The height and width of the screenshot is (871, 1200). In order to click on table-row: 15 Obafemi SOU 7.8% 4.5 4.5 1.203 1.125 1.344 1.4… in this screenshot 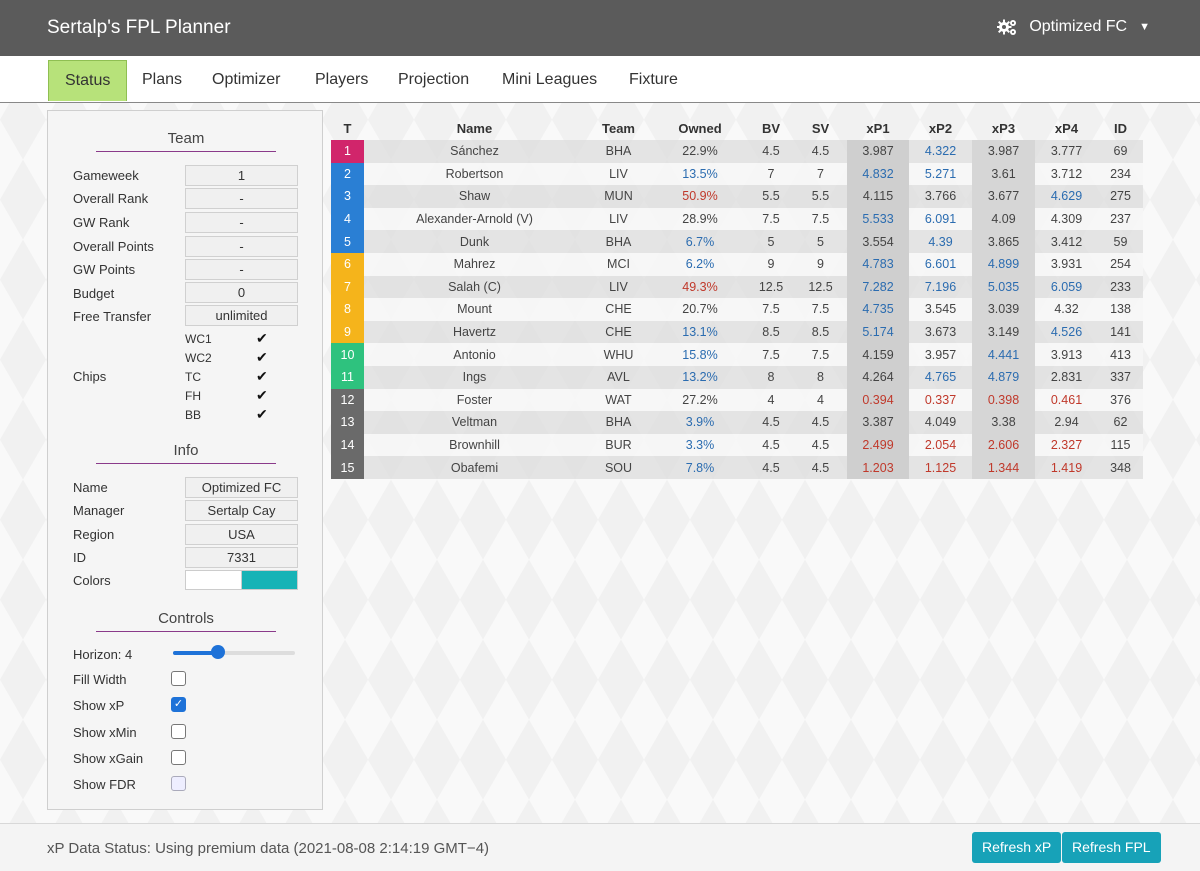, I will do `click(737, 467)`.